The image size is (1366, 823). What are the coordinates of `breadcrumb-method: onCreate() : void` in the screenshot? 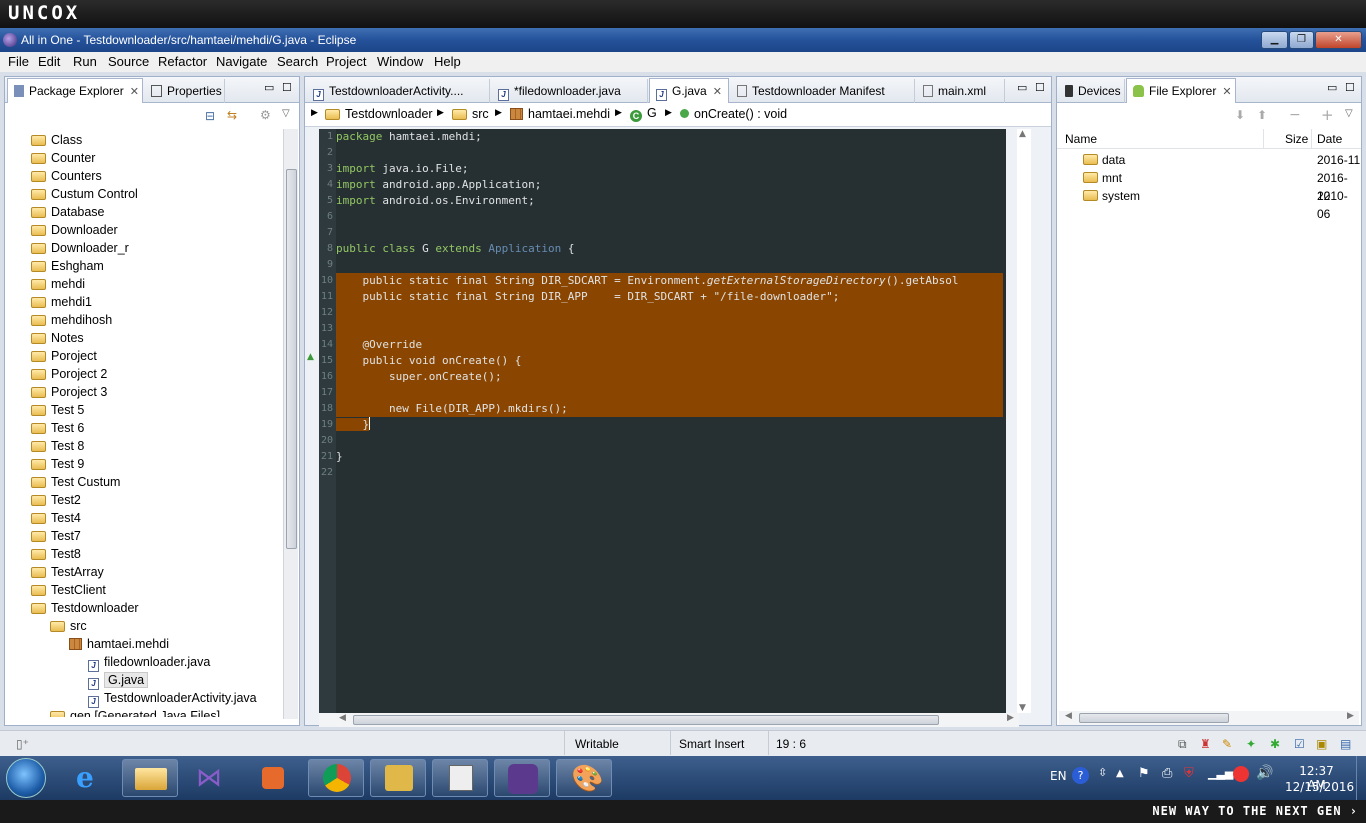 It's located at (733, 114).